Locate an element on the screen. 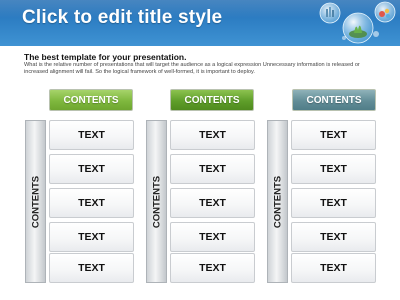 Image resolution: width=400 pixels, height=300 pixels. column-header-3: CONTENTS is located at coordinates (334, 100).